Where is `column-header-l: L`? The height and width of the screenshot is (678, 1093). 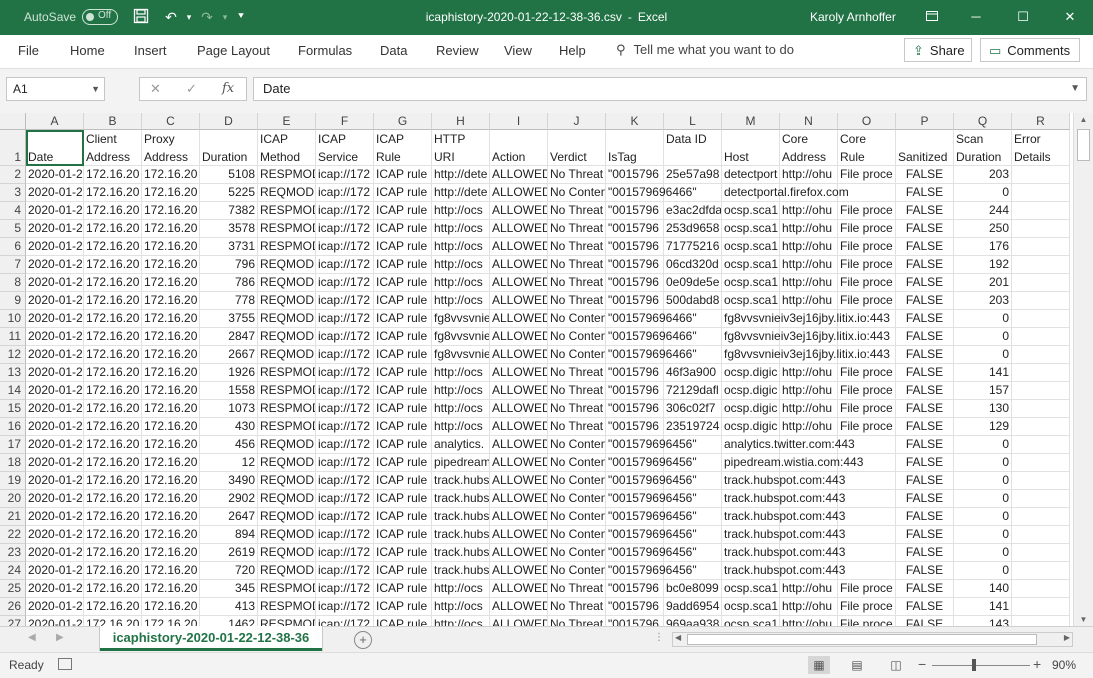
column-header-l: L is located at coordinates (693, 121).